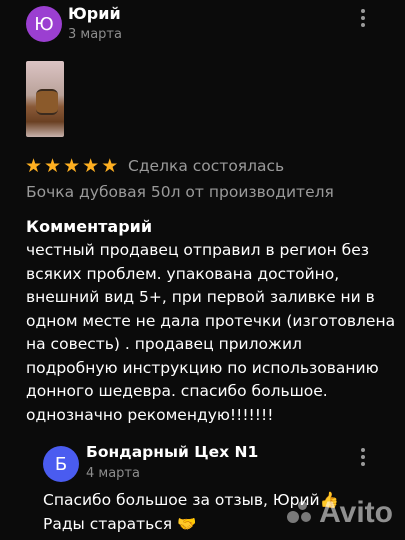  Describe the element at coordinates (180, 192) in the screenshot. I see `product-title: Бочка дубовая 50л от производителя` at that location.